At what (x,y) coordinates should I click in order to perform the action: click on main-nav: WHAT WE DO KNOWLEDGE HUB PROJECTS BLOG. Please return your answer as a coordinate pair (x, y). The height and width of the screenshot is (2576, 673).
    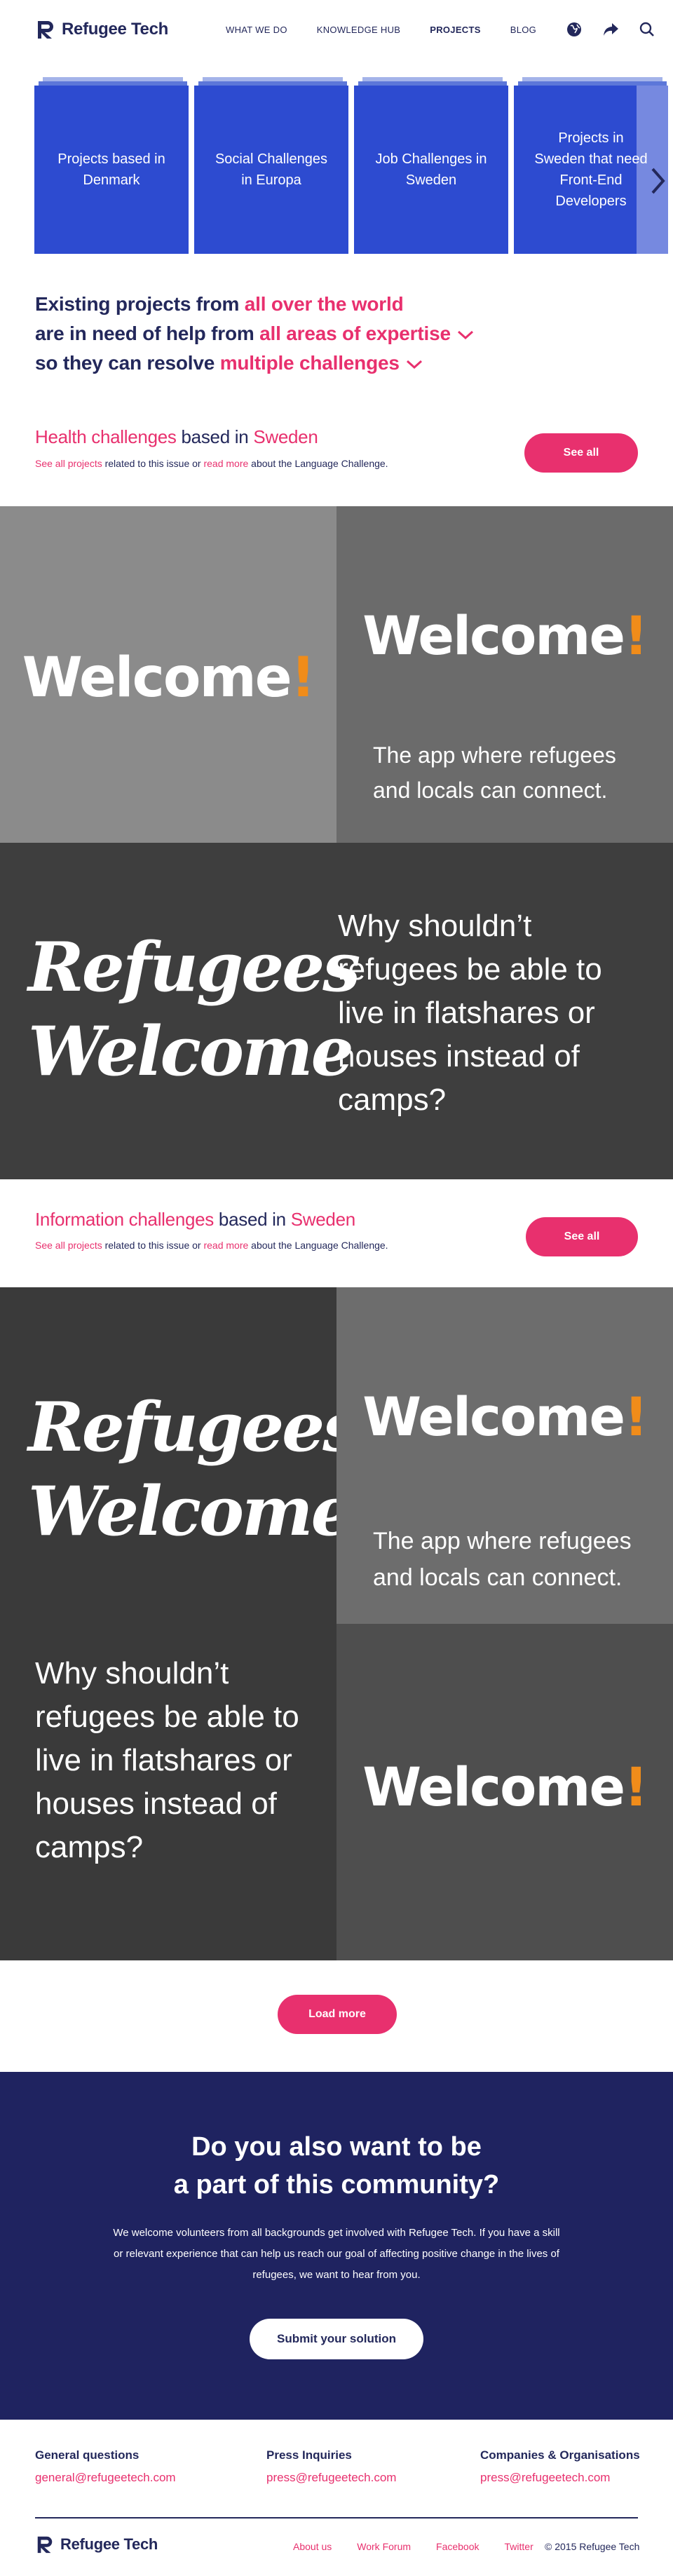
    Looking at the image, I should click on (396, 29).